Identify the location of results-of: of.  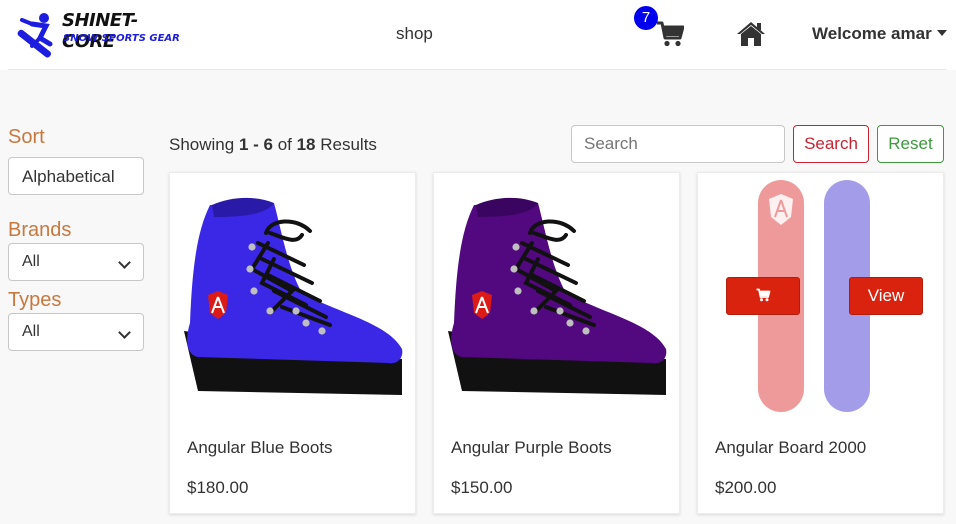
(284, 144).